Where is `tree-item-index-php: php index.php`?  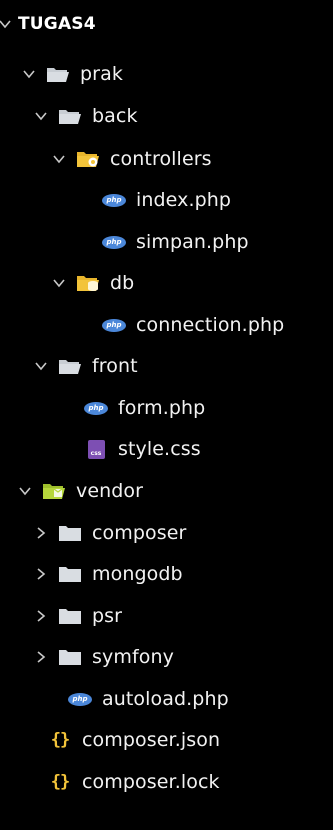
tree-item-index-php: php index.php is located at coordinates (166, 200).